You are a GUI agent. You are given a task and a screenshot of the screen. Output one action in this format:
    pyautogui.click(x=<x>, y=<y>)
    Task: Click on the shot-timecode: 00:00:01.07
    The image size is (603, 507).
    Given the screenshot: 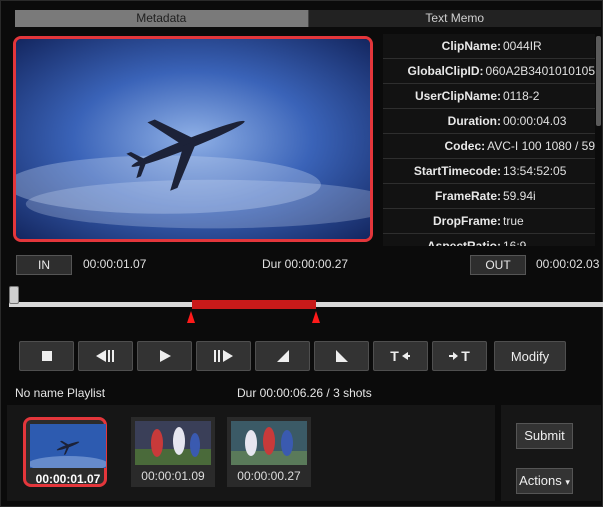 What is the action you would take?
    pyautogui.click(x=68, y=479)
    